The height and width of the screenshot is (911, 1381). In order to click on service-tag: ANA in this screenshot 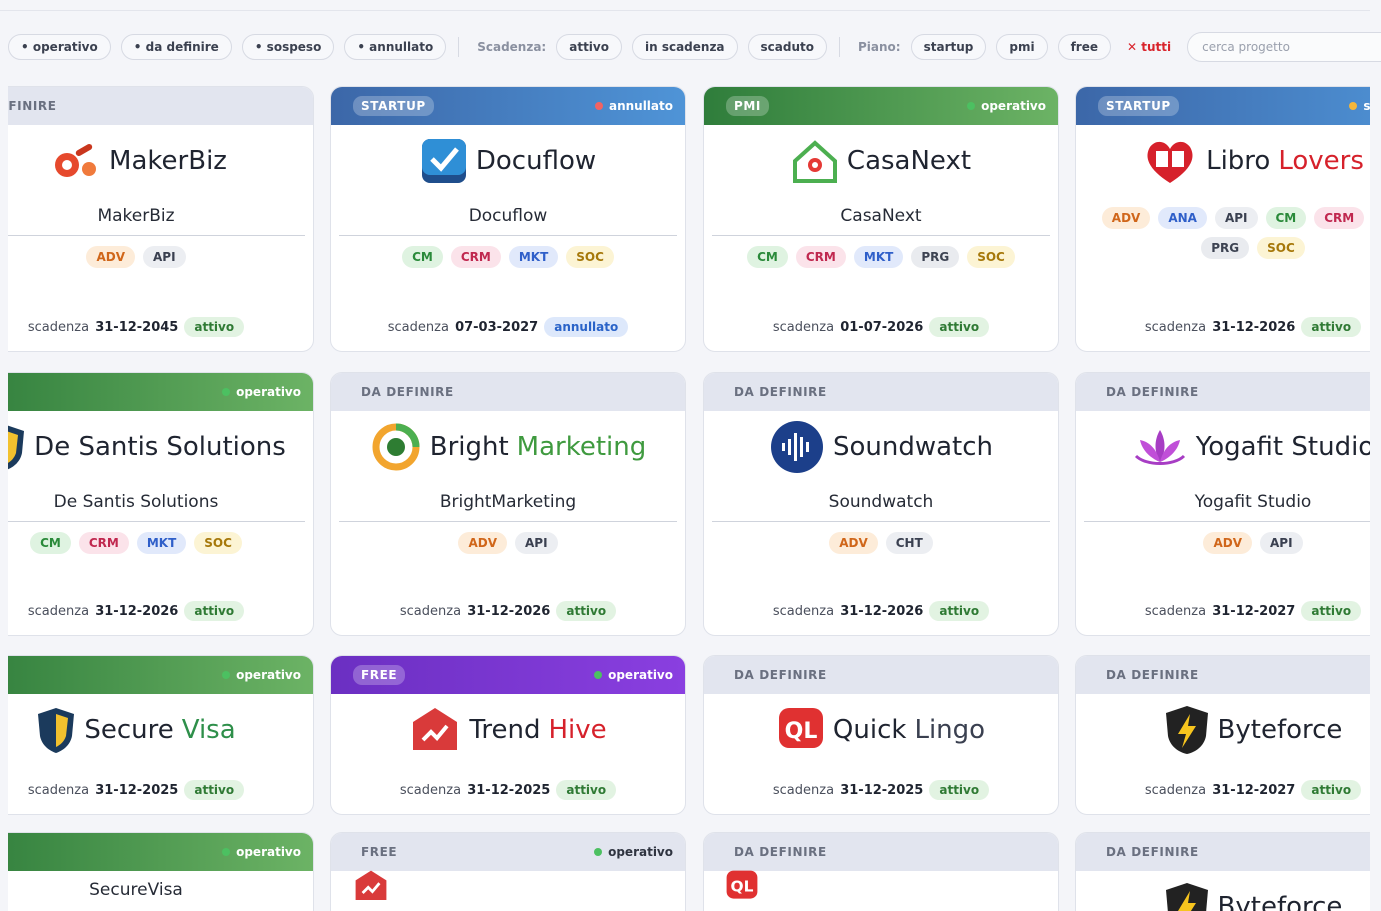, I will do `click(1182, 218)`.